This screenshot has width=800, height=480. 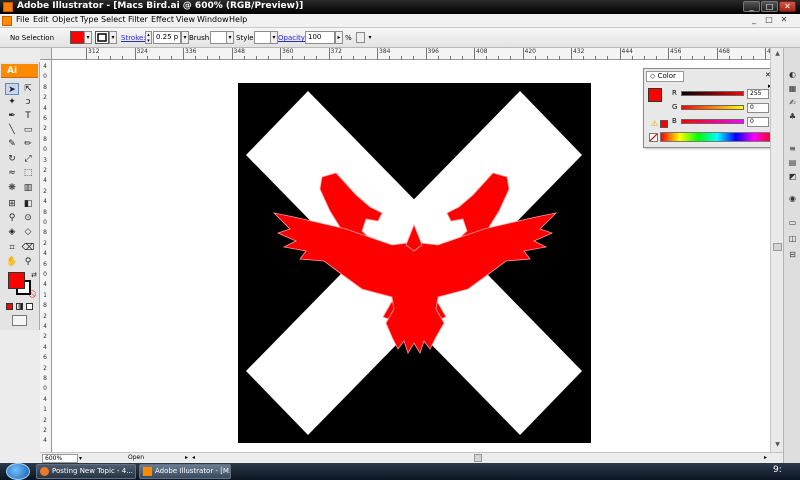 What do you see at coordinates (162, 19) in the screenshot?
I see `menu-effect: Effect` at bounding box center [162, 19].